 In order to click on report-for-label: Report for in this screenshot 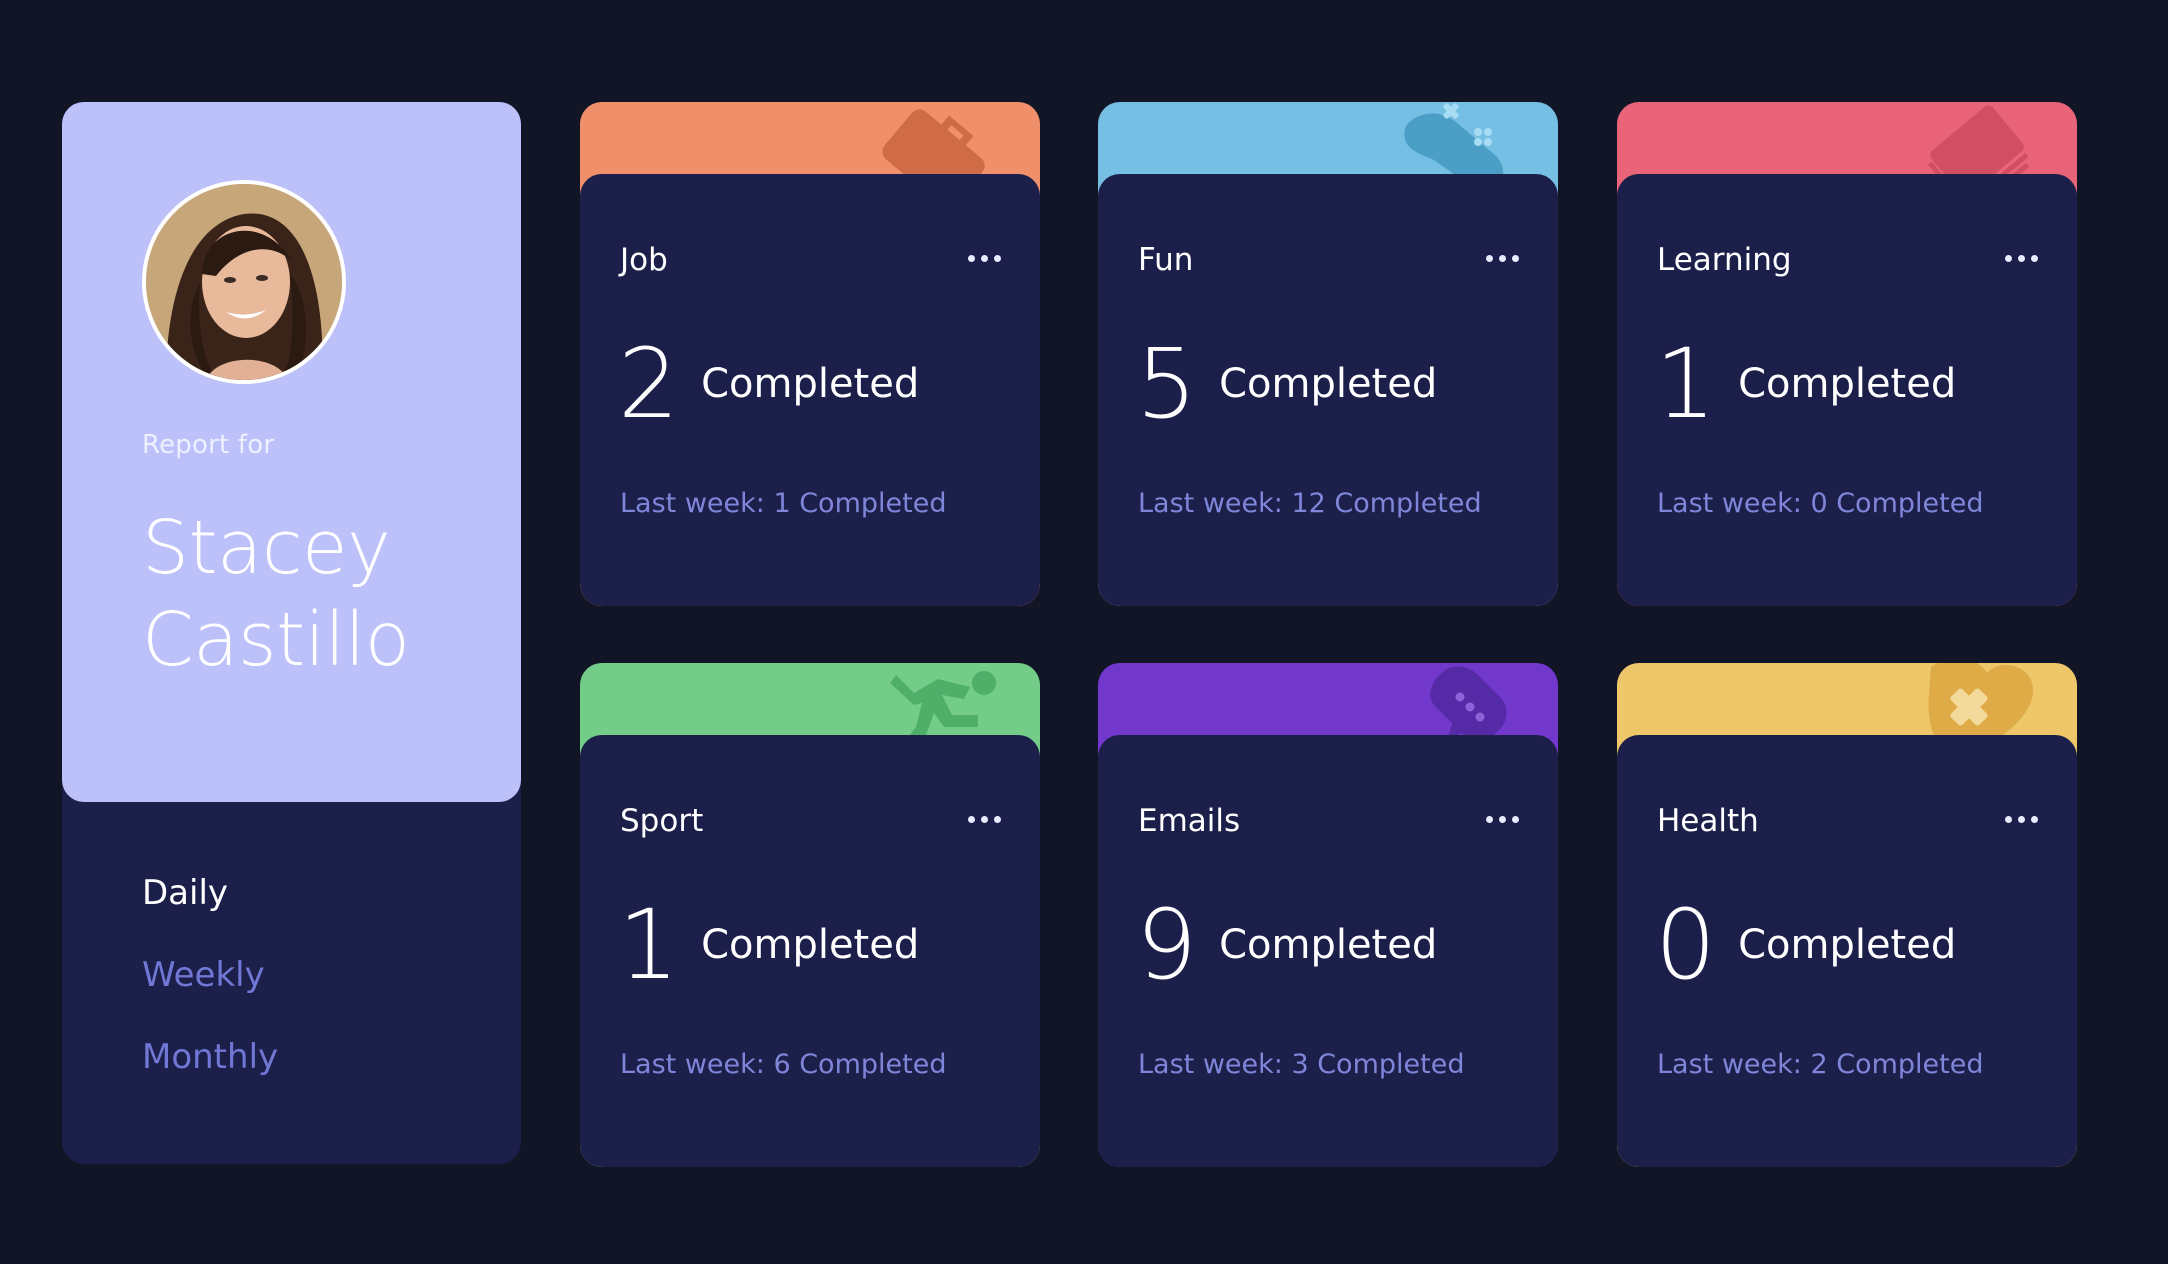, I will do `click(208, 445)`.